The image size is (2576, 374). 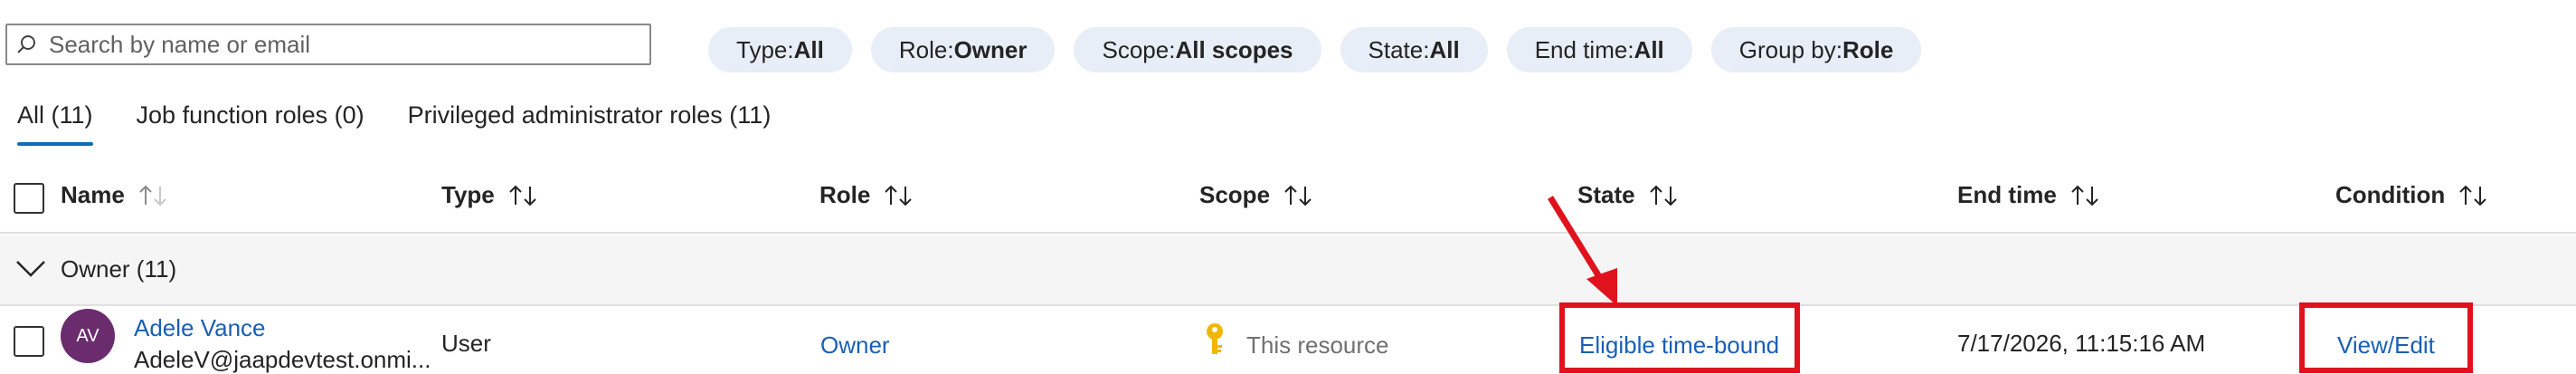 What do you see at coordinates (923, 49) in the screenshot?
I see `filter-key: Role` at bounding box center [923, 49].